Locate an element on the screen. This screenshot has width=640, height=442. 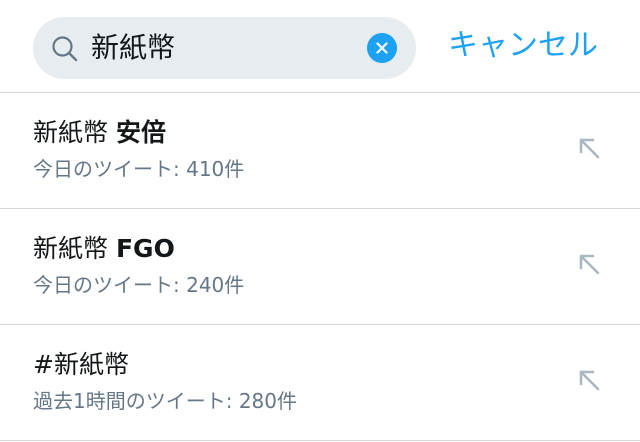
suggestion-title: 新紙幣 安倍 is located at coordinates (99, 133).